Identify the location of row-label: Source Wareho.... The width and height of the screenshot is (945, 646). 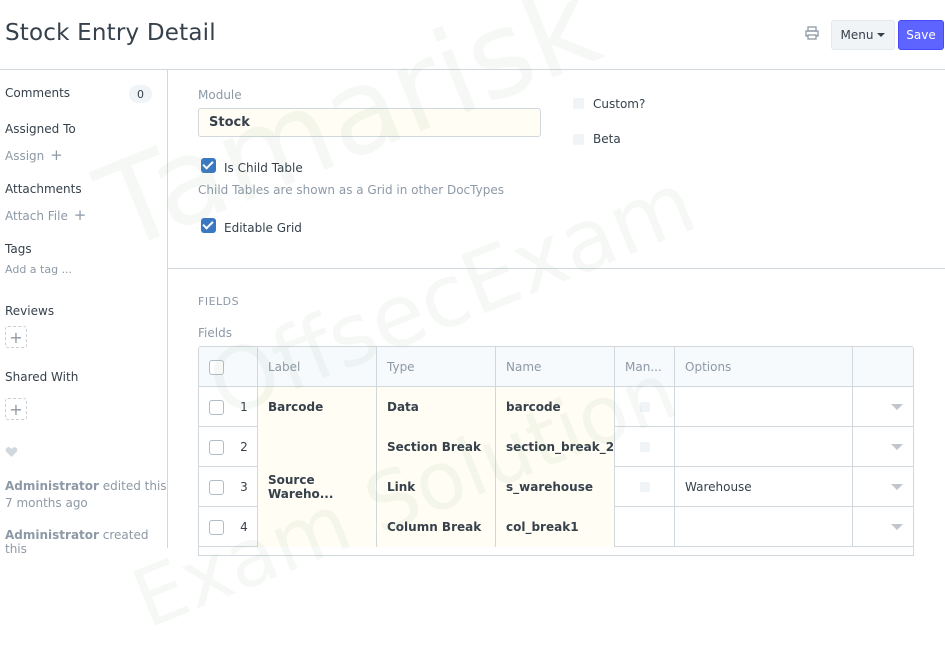
(317, 487).